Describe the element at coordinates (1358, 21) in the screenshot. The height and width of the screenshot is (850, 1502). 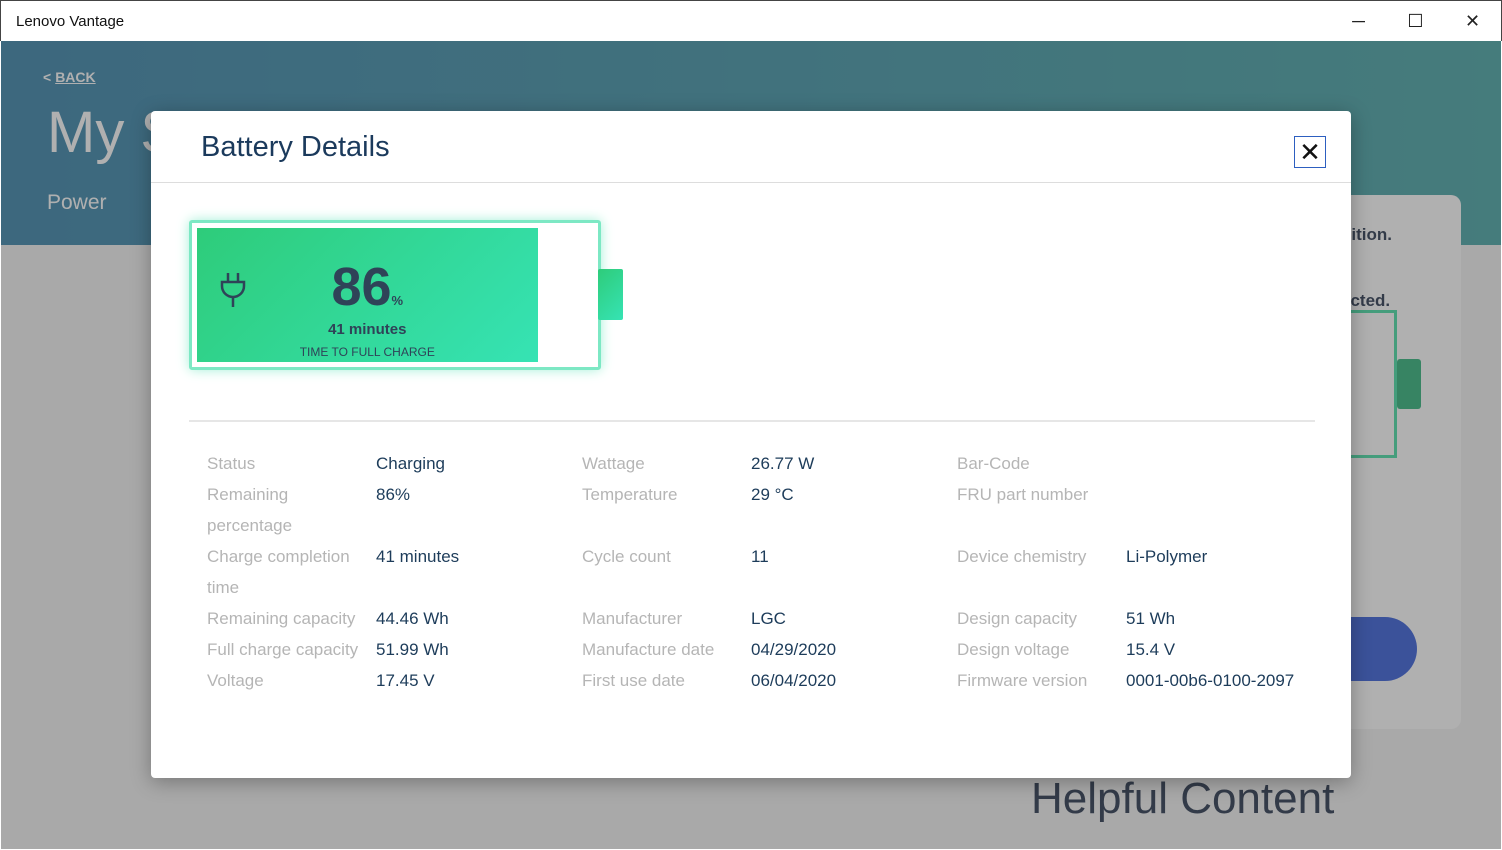
I see `minimize-button: ─` at that location.